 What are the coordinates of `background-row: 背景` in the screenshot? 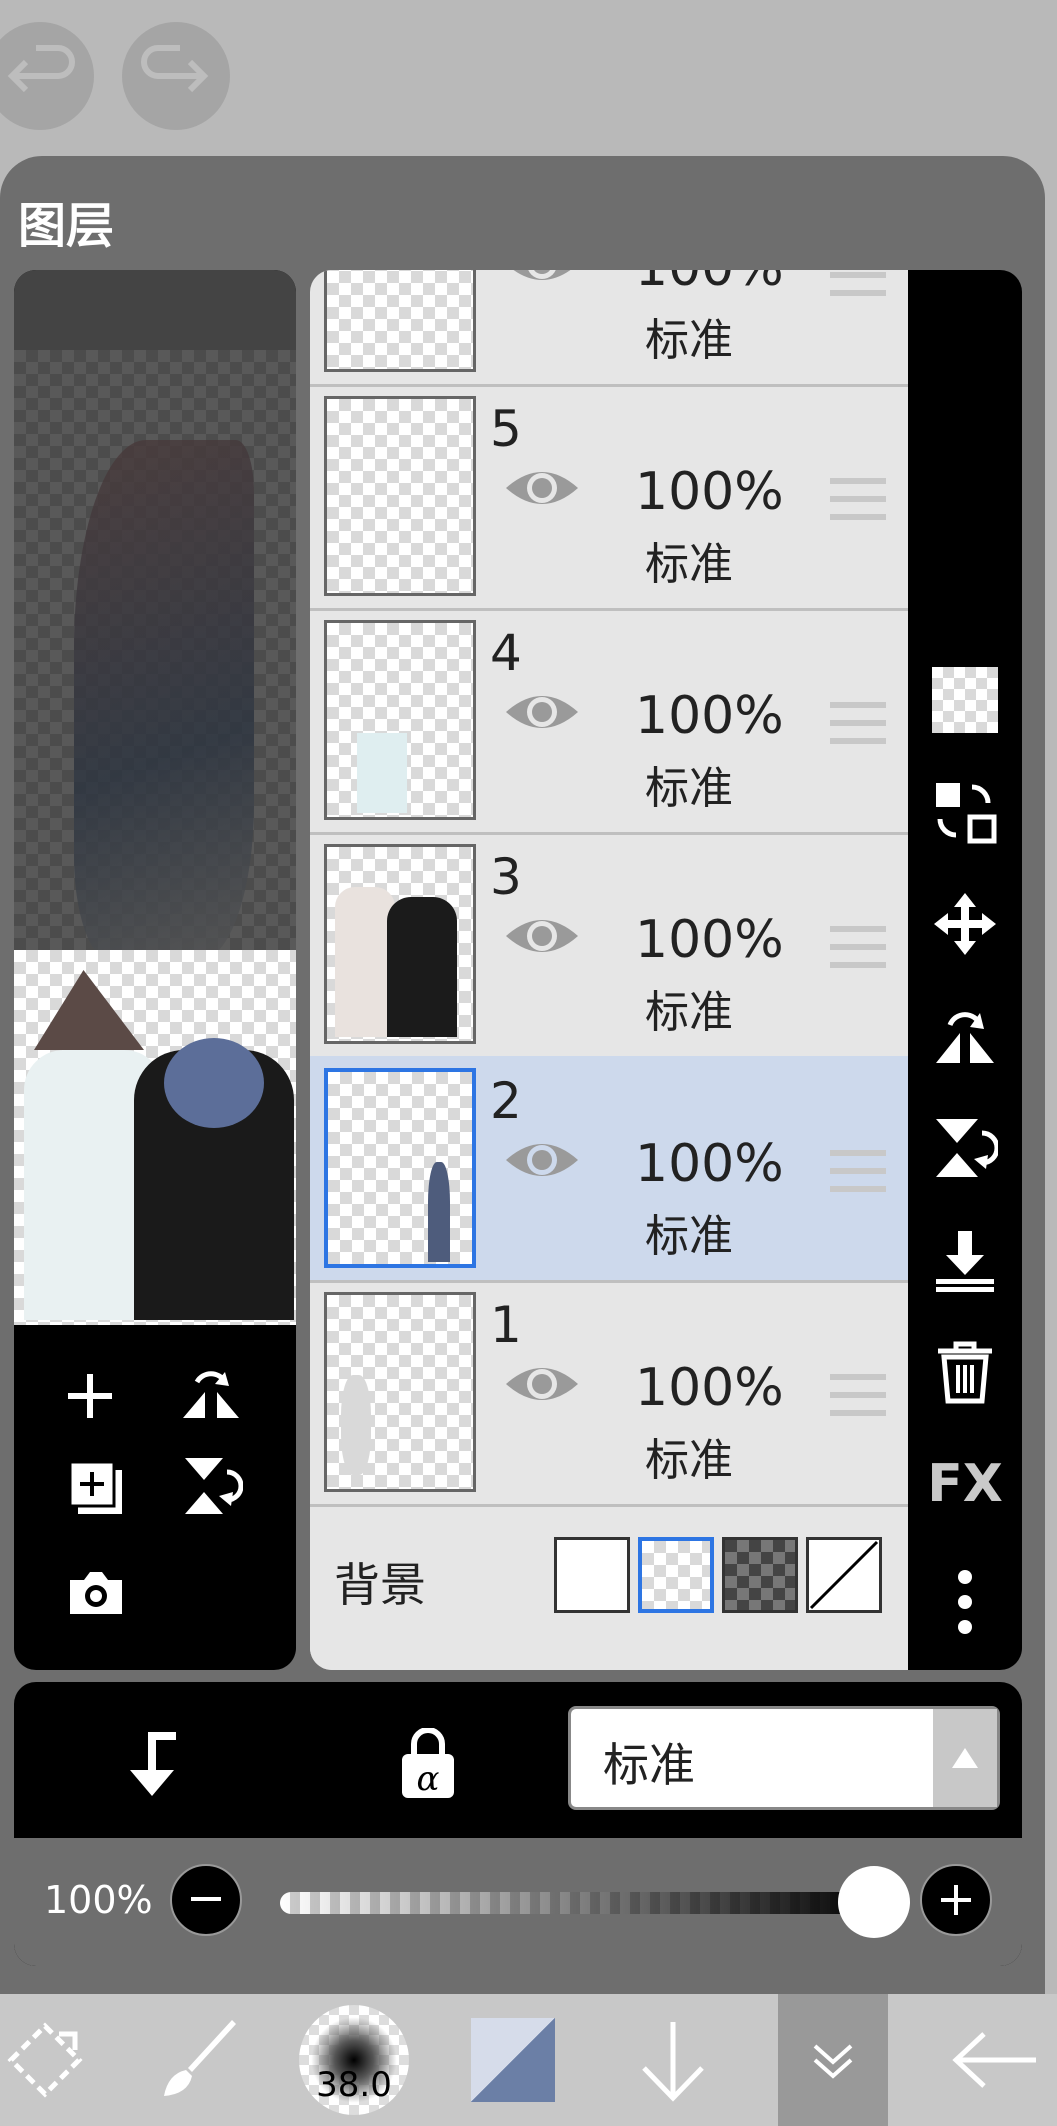 It's located at (609, 1588).